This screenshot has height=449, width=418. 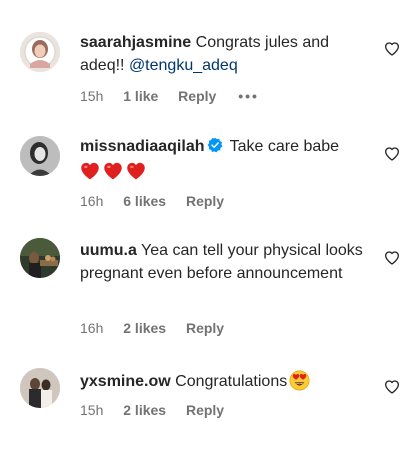 I want to click on heart-eyes-face-icon, so click(x=299, y=384).